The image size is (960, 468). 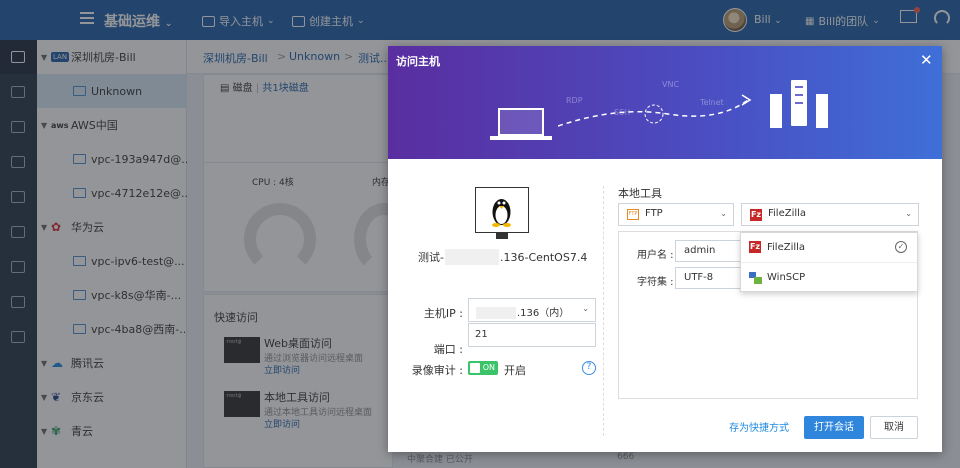 What do you see at coordinates (481, 334) in the screenshot?
I see `port-value: 21` at bounding box center [481, 334].